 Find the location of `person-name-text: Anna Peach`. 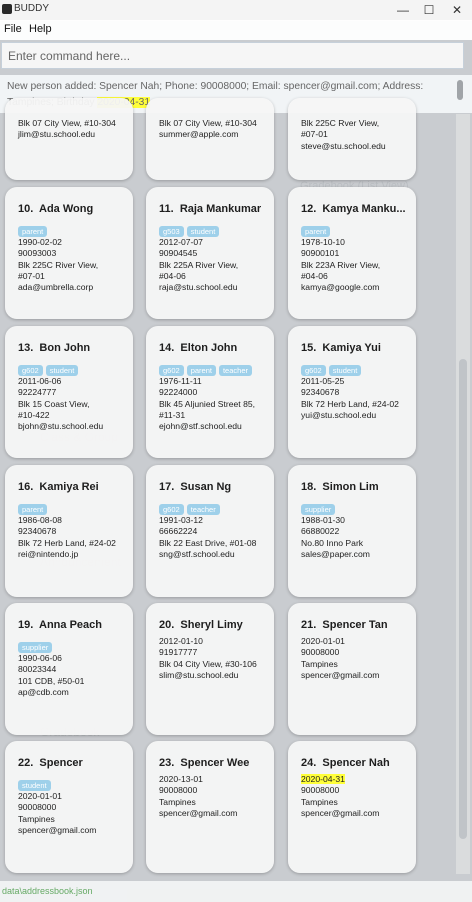

person-name-text: Anna Peach is located at coordinates (70, 625).